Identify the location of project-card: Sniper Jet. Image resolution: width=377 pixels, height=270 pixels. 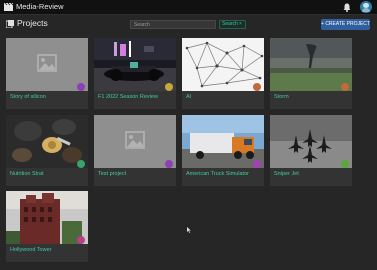
(311, 150).